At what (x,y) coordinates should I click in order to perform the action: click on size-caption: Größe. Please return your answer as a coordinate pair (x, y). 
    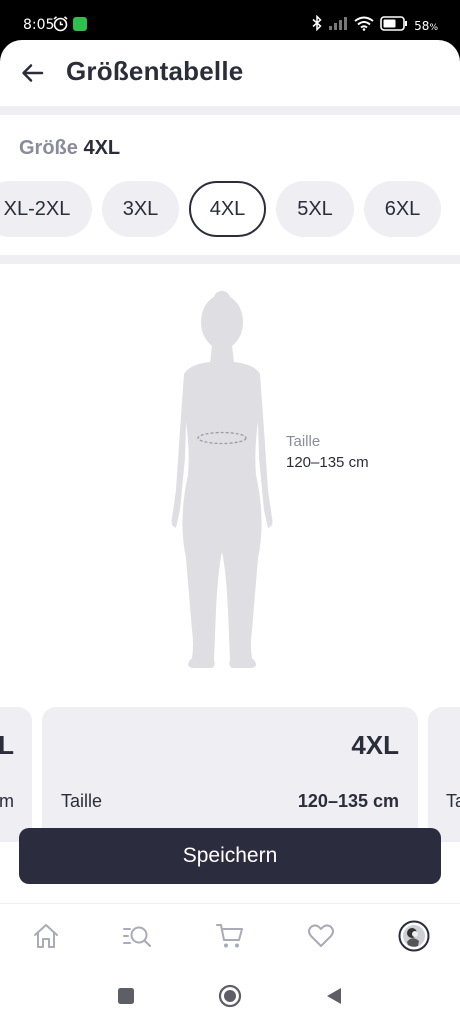
    Looking at the image, I should click on (48, 148).